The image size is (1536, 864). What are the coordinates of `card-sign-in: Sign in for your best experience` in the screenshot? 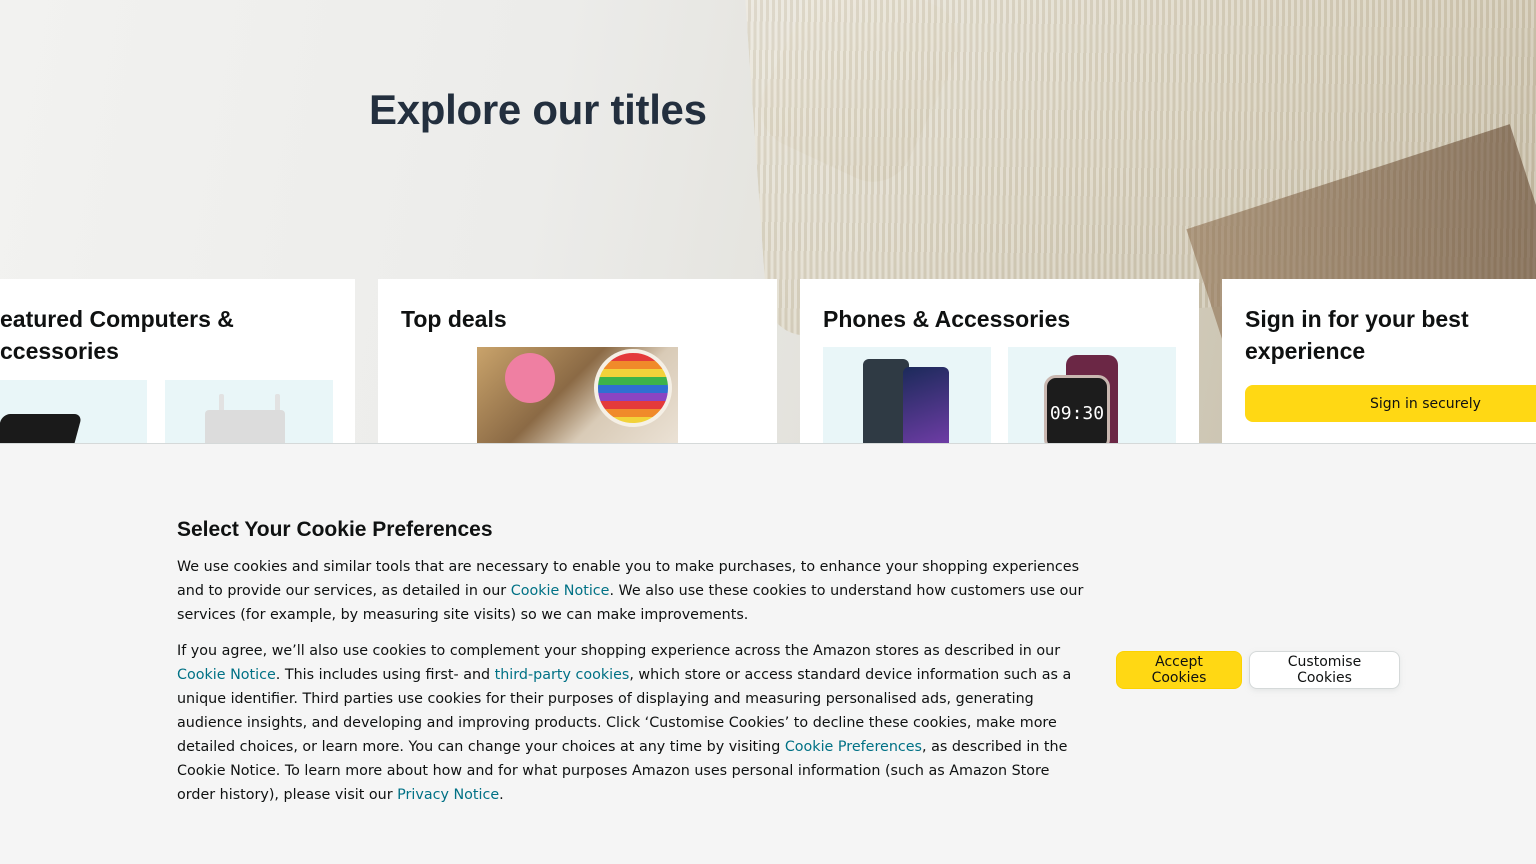 It's located at (1379, 369).